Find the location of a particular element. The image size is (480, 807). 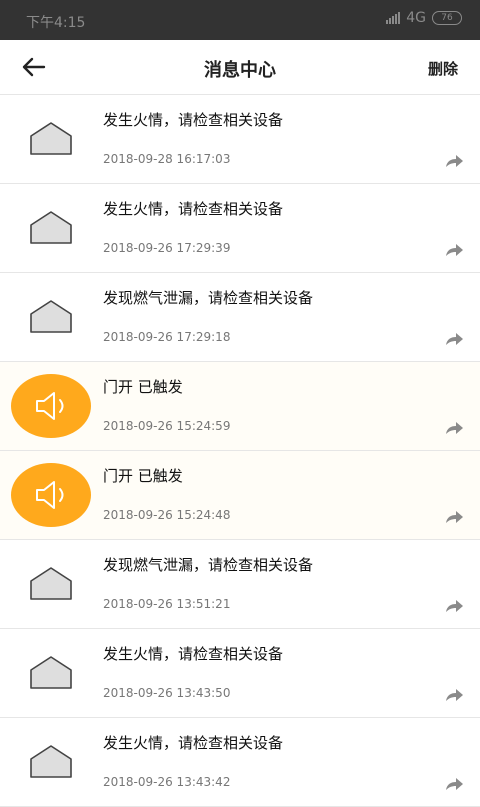

message-item: 发生火情，请检查相关设备 2018-09-26 13:43:42 is located at coordinates (240, 762).